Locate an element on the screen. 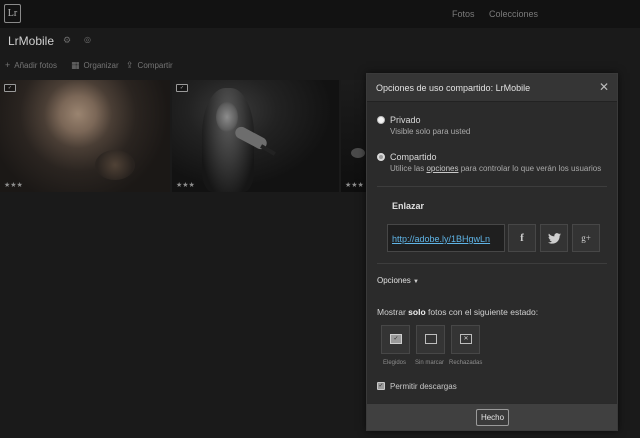 The width and height of the screenshot is (640, 438). googleplus-icon: g+ is located at coordinates (586, 238).